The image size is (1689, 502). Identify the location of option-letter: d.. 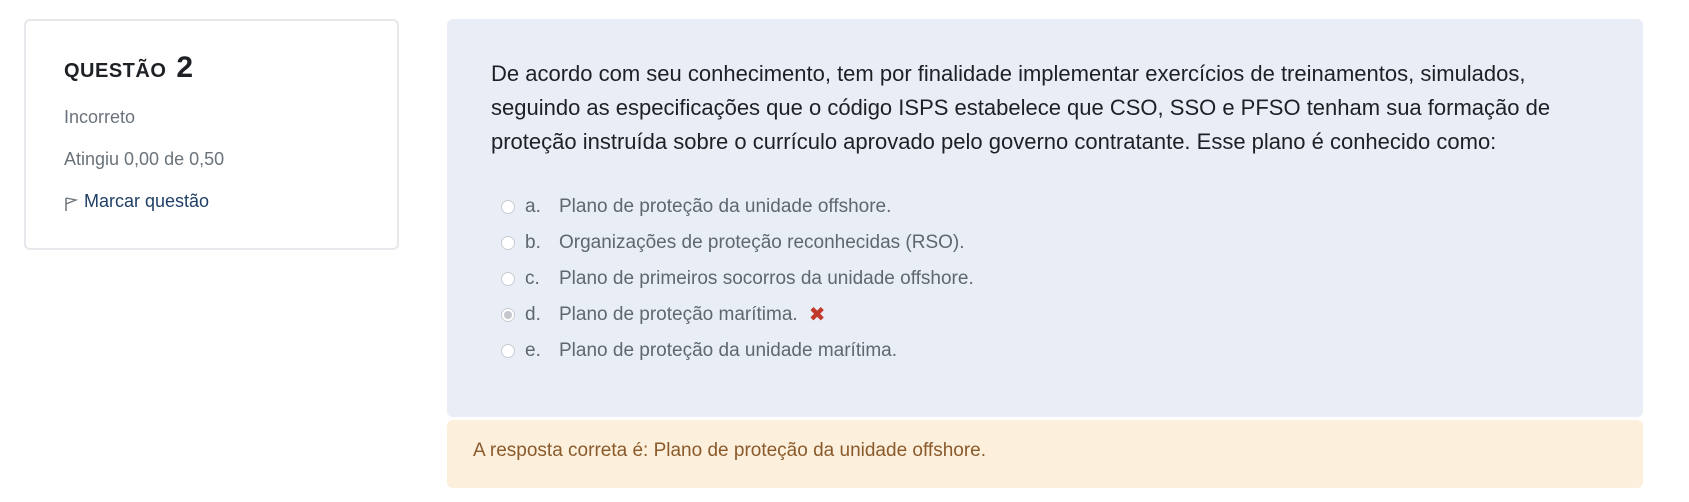
(533, 314).